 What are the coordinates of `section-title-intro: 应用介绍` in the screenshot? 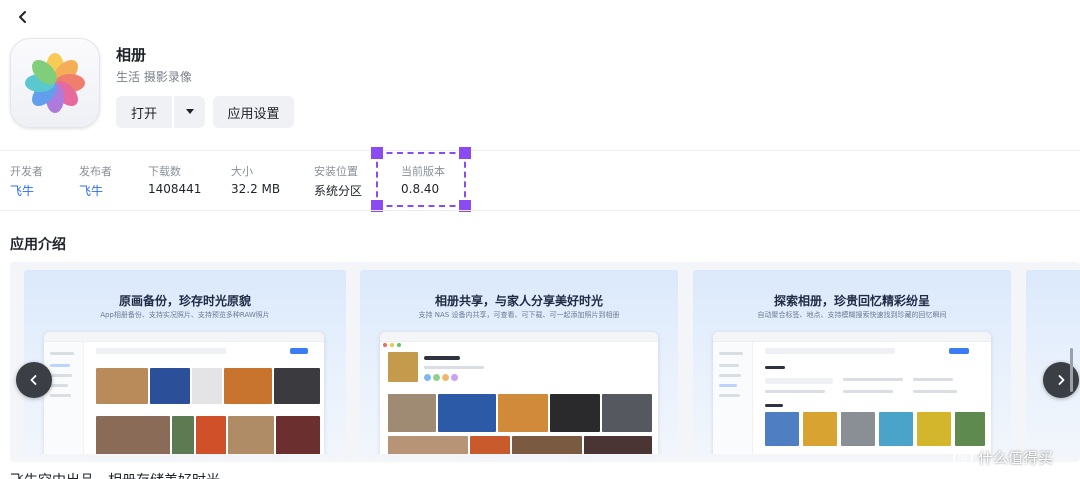 It's located at (38, 245).